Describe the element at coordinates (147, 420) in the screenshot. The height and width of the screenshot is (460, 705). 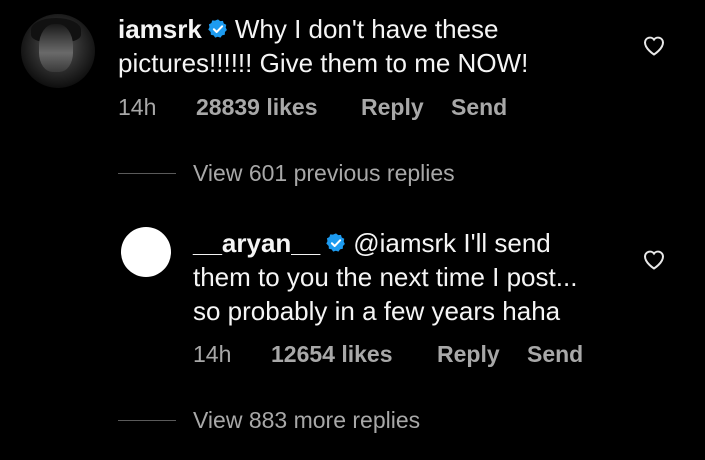
I see `view-more-divider` at that location.